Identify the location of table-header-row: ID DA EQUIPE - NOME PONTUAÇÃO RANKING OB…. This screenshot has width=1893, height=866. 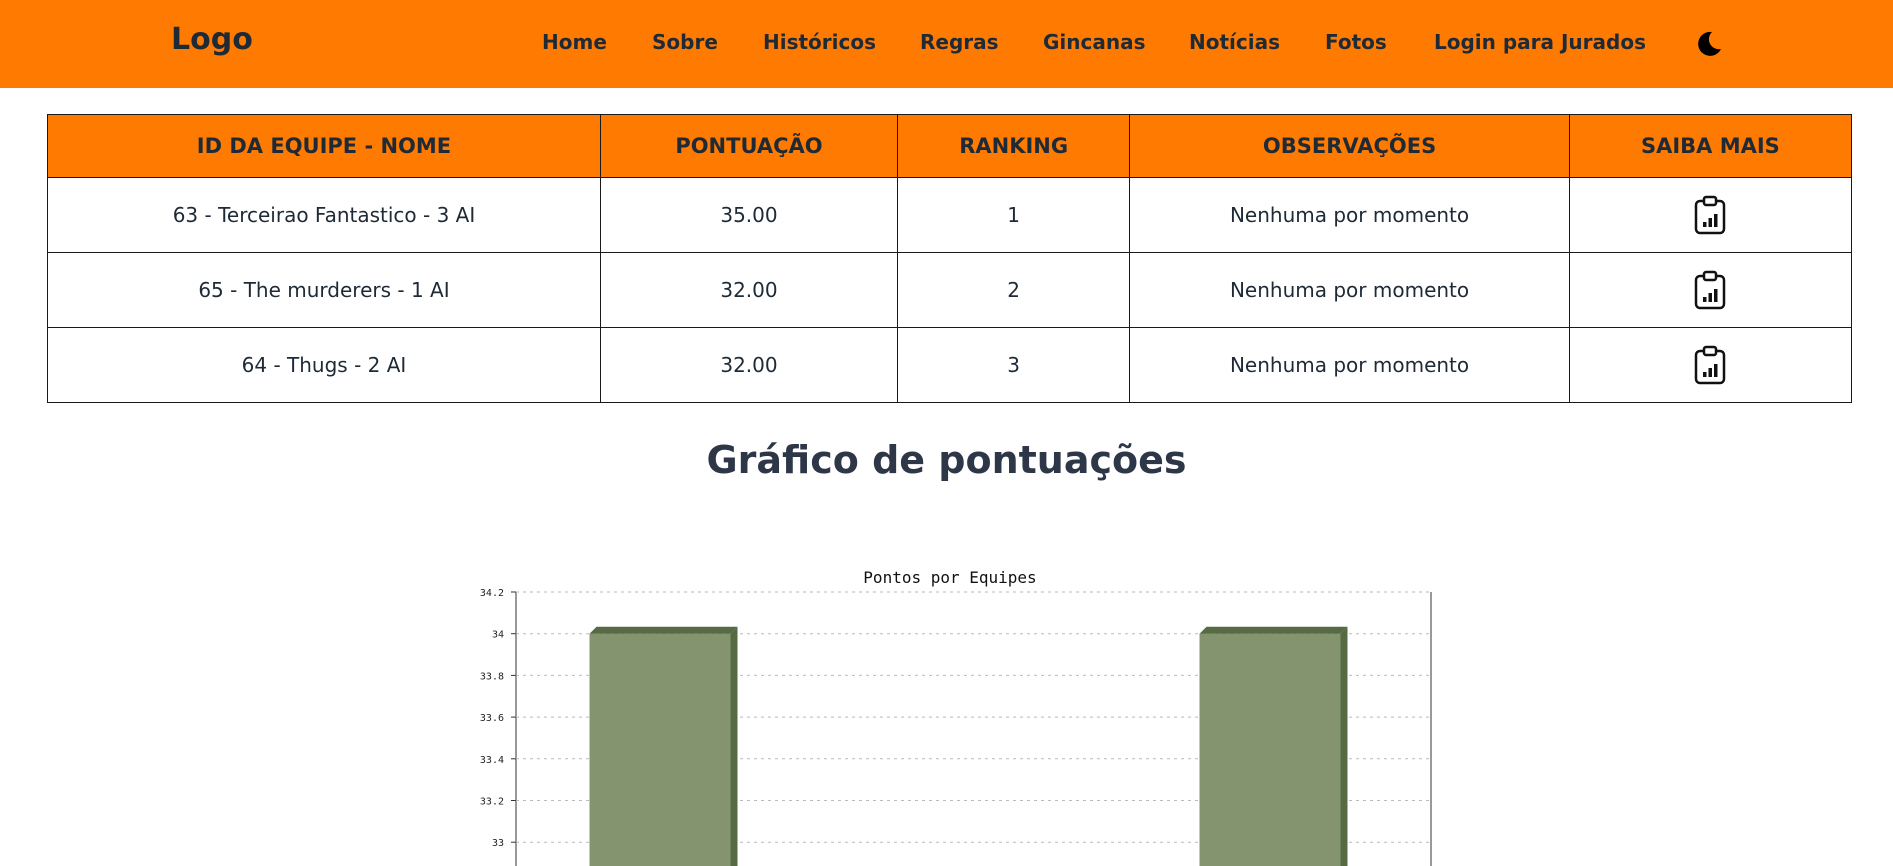
(950, 146).